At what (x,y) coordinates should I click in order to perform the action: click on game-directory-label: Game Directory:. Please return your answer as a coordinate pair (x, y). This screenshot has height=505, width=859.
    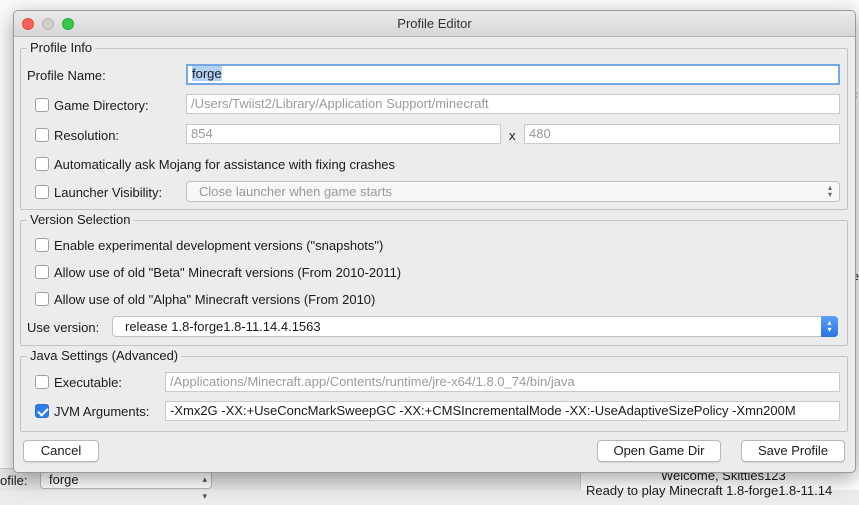
    Looking at the image, I should click on (101, 105).